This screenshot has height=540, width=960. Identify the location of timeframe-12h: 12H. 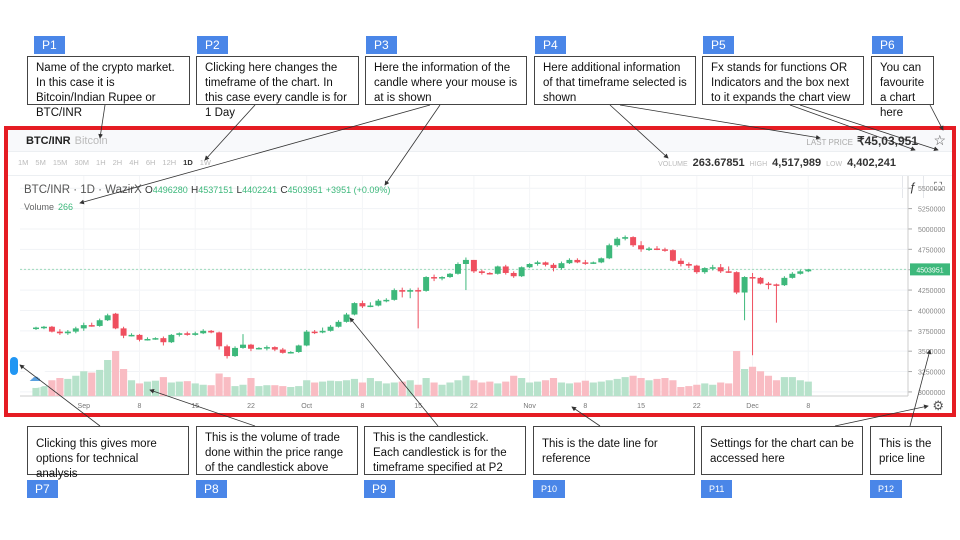
(169, 162).